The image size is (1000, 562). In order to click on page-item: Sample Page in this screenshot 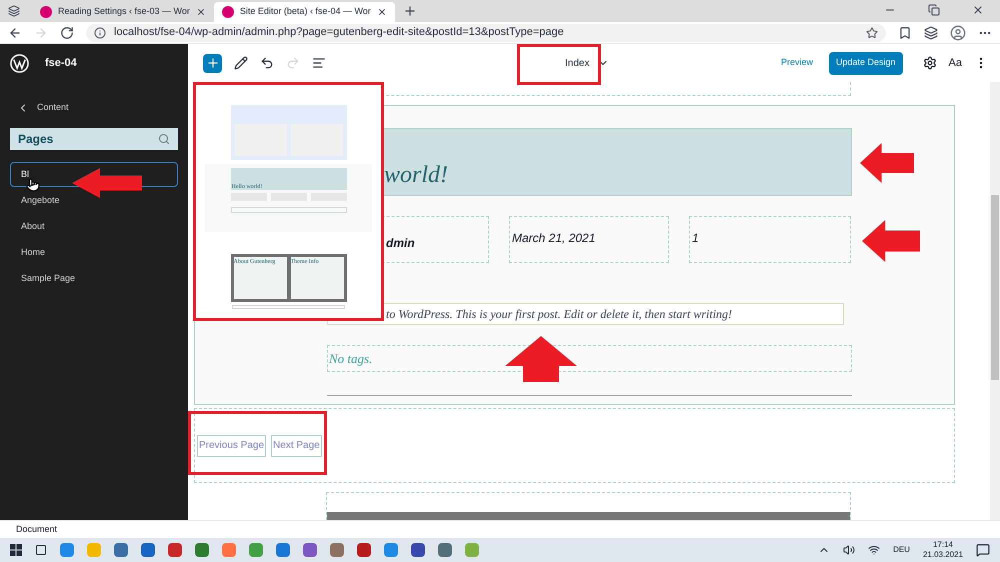, I will do `click(94, 278)`.